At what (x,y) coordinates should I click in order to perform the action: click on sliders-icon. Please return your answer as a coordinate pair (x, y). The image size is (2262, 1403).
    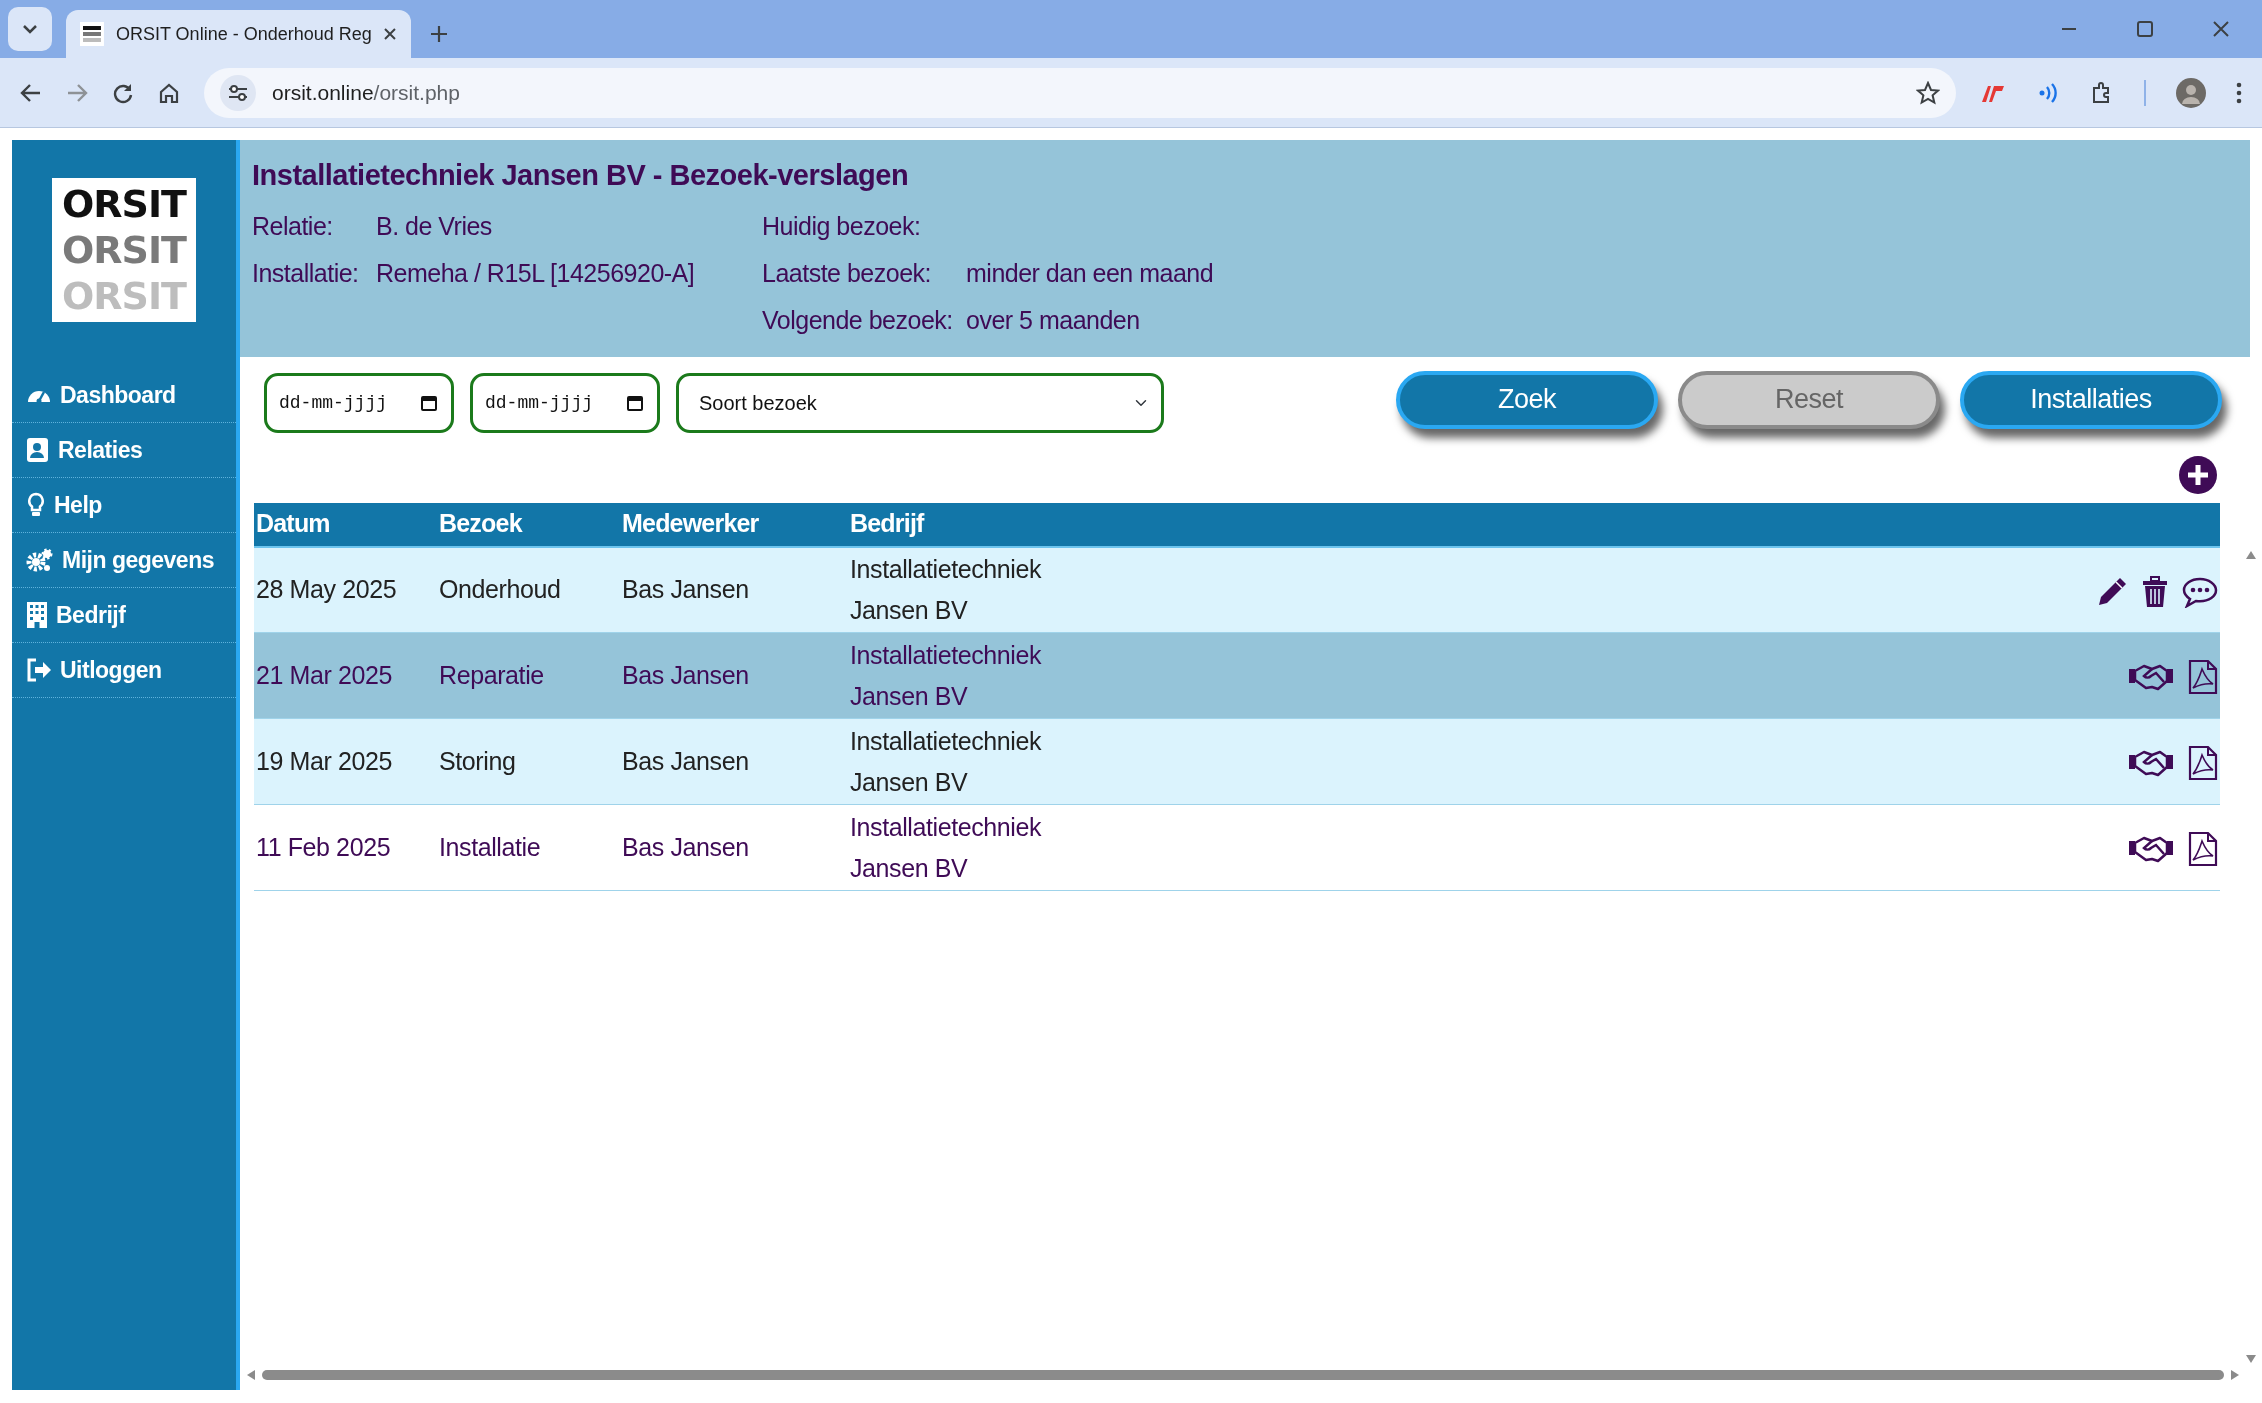
    Looking at the image, I should click on (238, 92).